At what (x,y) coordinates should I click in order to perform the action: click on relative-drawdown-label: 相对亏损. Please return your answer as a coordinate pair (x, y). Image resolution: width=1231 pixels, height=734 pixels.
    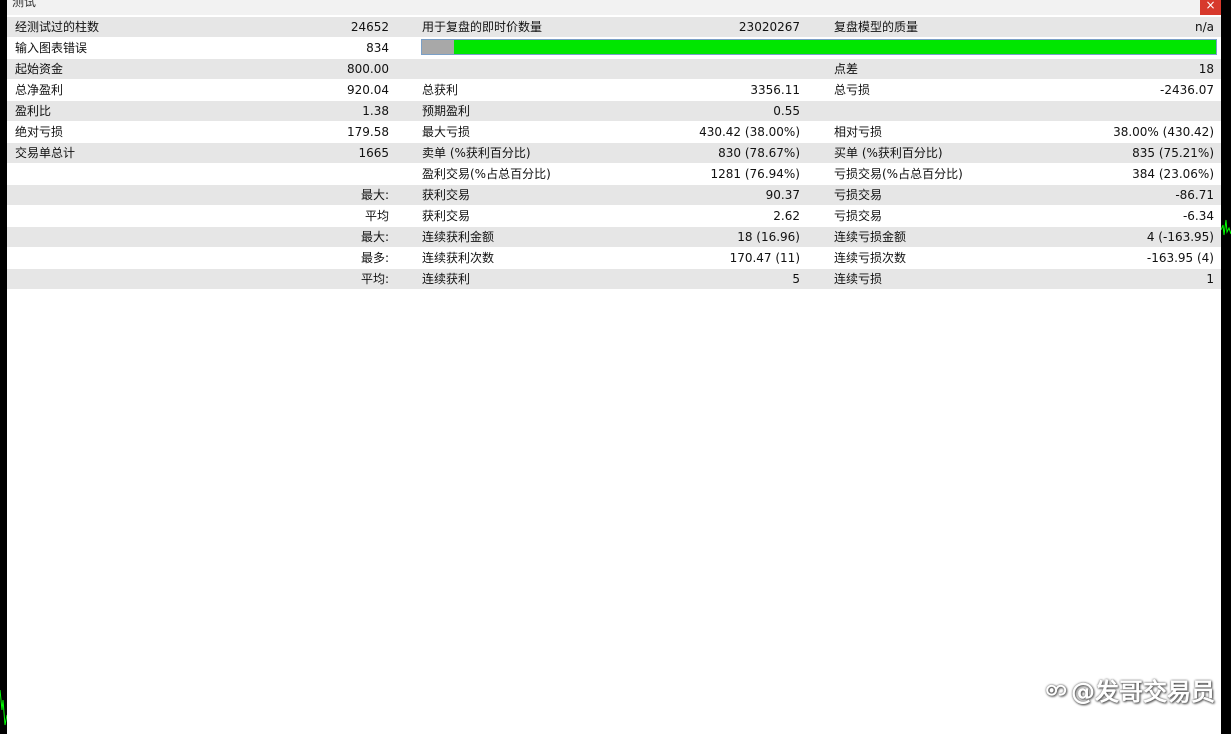
    Looking at the image, I should click on (858, 132).